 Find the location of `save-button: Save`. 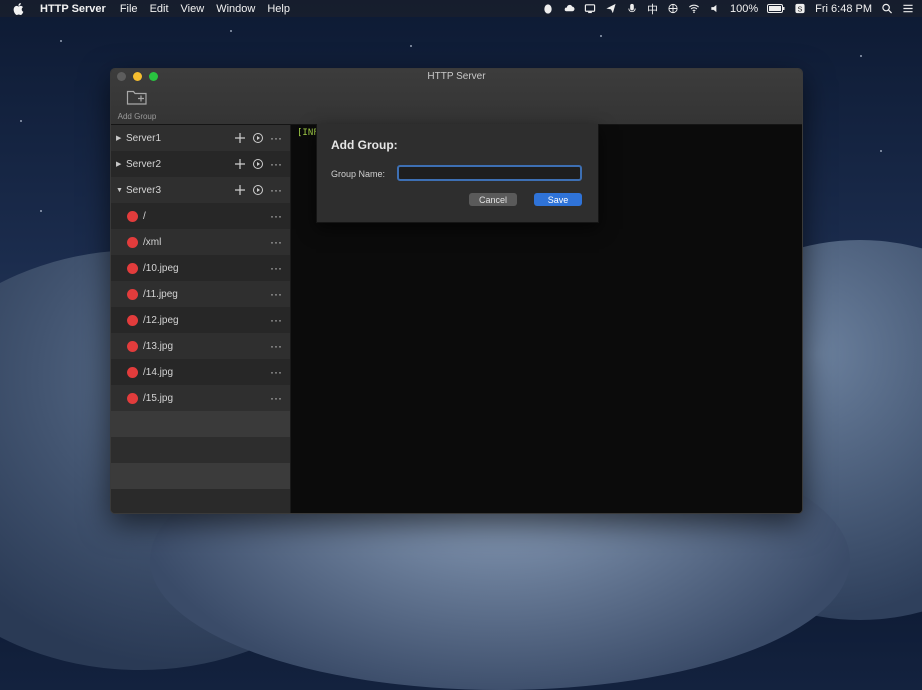

save-button: Save is located at coordinates (558, 199).